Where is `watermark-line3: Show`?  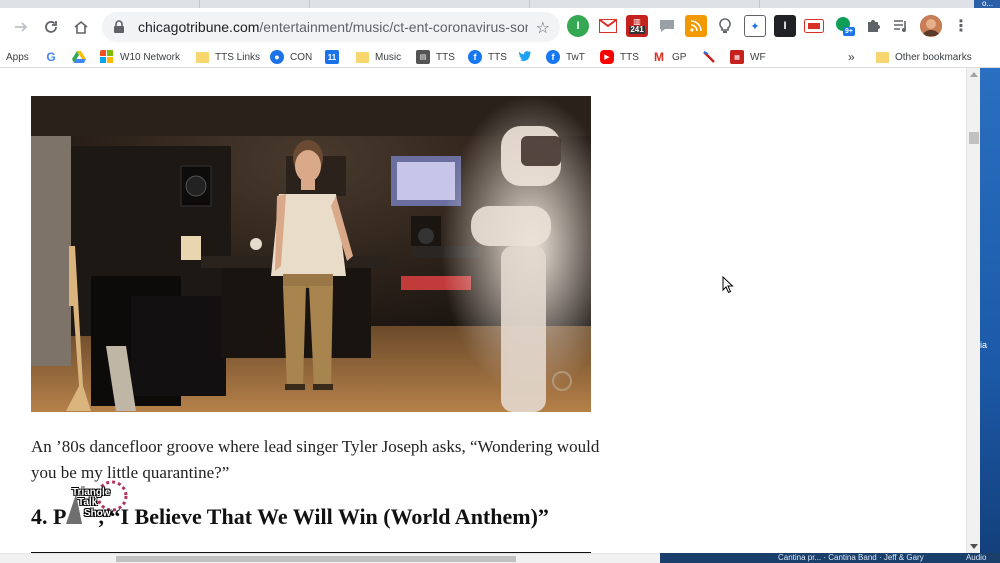 watermark-line3: Show is located at coordinates (97, 513).